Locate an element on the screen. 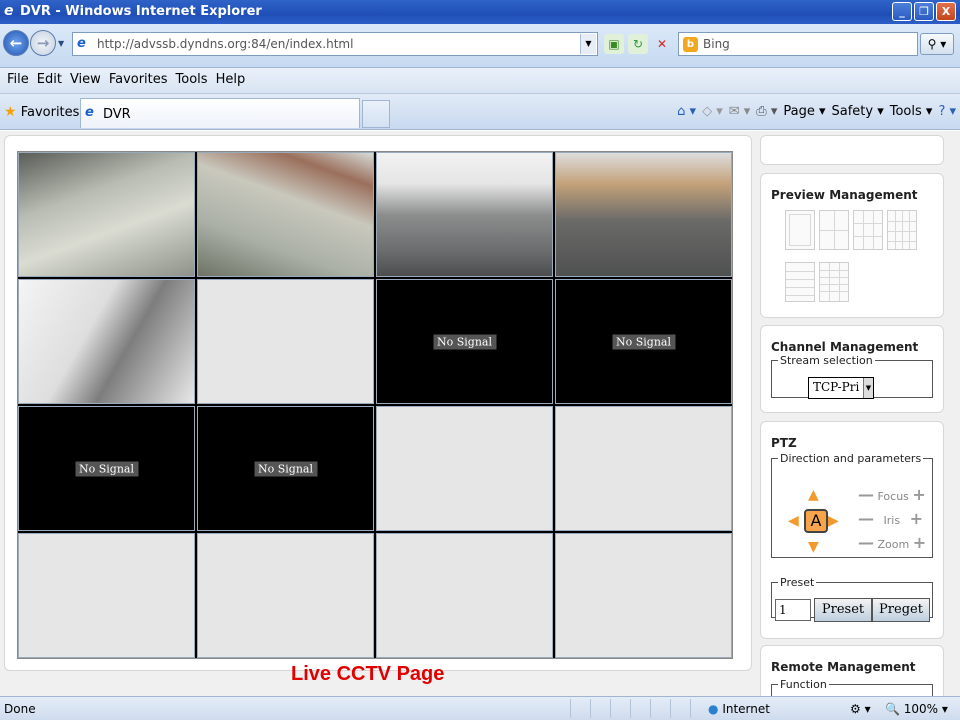 This screenshot has height=720, width=960. preget-button: Preget is located at coordinates (901, 610).